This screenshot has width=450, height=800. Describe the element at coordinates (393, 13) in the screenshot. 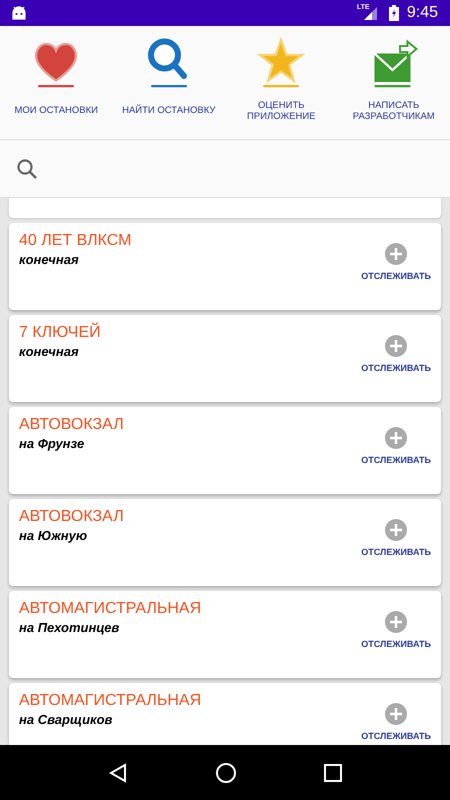

I see `battery-charging-icon` at that location.